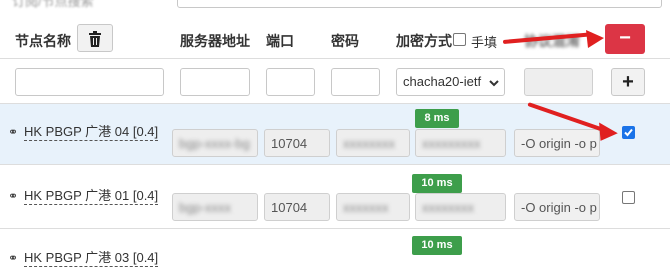  I want to click on node-name-link: HK PBGP 广港 04 [0.4], so click(91, 132).